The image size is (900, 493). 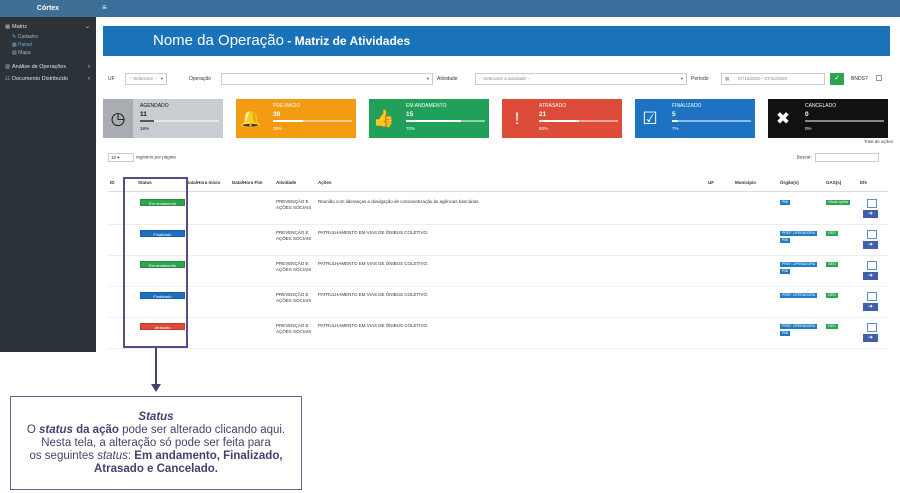 I want to click on column-header: Ações, so click(x=325, y=182).